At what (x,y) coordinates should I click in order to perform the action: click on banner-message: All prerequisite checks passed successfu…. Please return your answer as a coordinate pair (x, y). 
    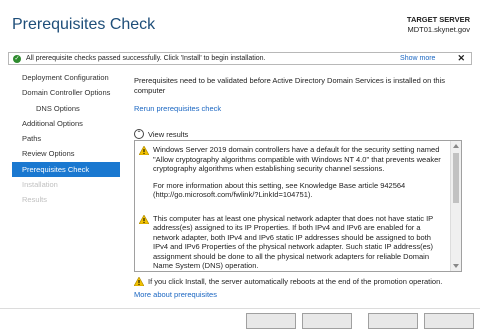
    Looking at the image, I should click on (146, 58).